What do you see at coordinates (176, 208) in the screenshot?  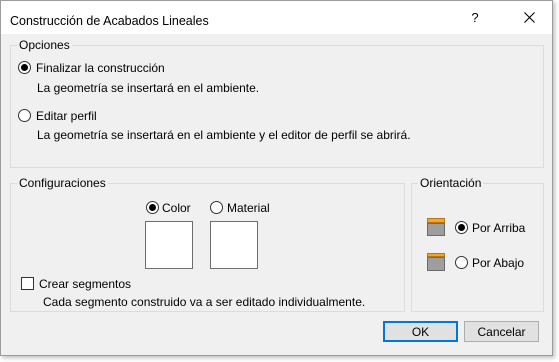 I see `color-label: Color` at bounding box center [176, 208].